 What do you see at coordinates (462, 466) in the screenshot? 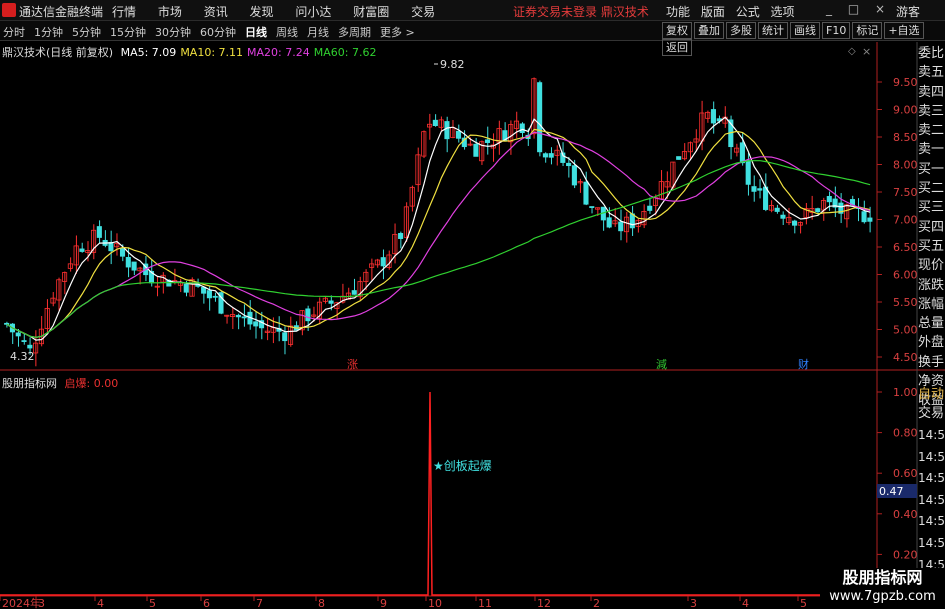
I see `indicator-annotation: ★创板起爆` at bounding box center [462, 466].